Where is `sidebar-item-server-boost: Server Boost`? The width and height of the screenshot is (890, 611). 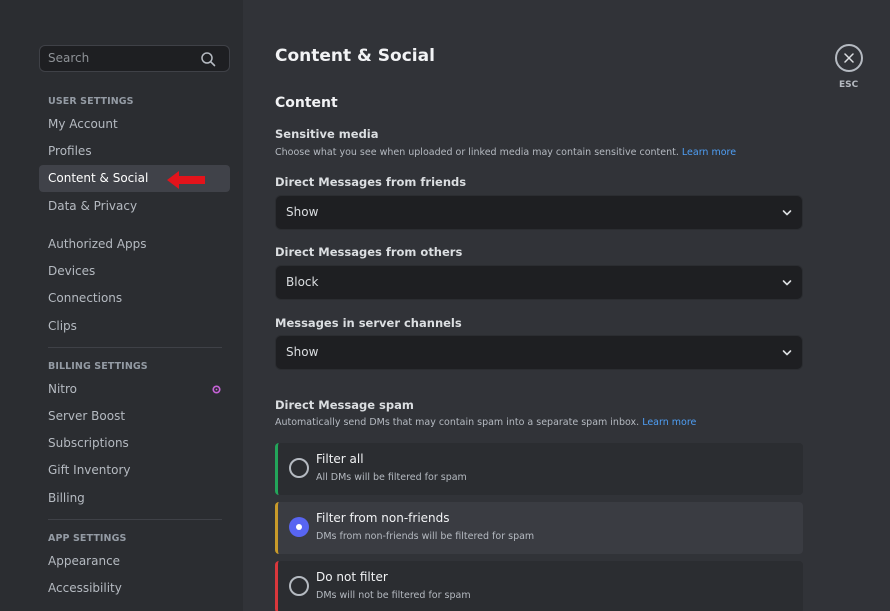 sidebar-item-server-boost: Server Boost is located at coordinates (134, 416).